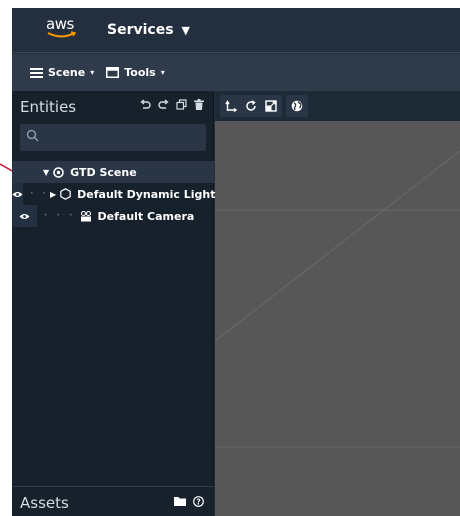 Image resolution: width=460 pixels, height=516 pixels. I want to click on aws-smile-icon, so click(62, 34).